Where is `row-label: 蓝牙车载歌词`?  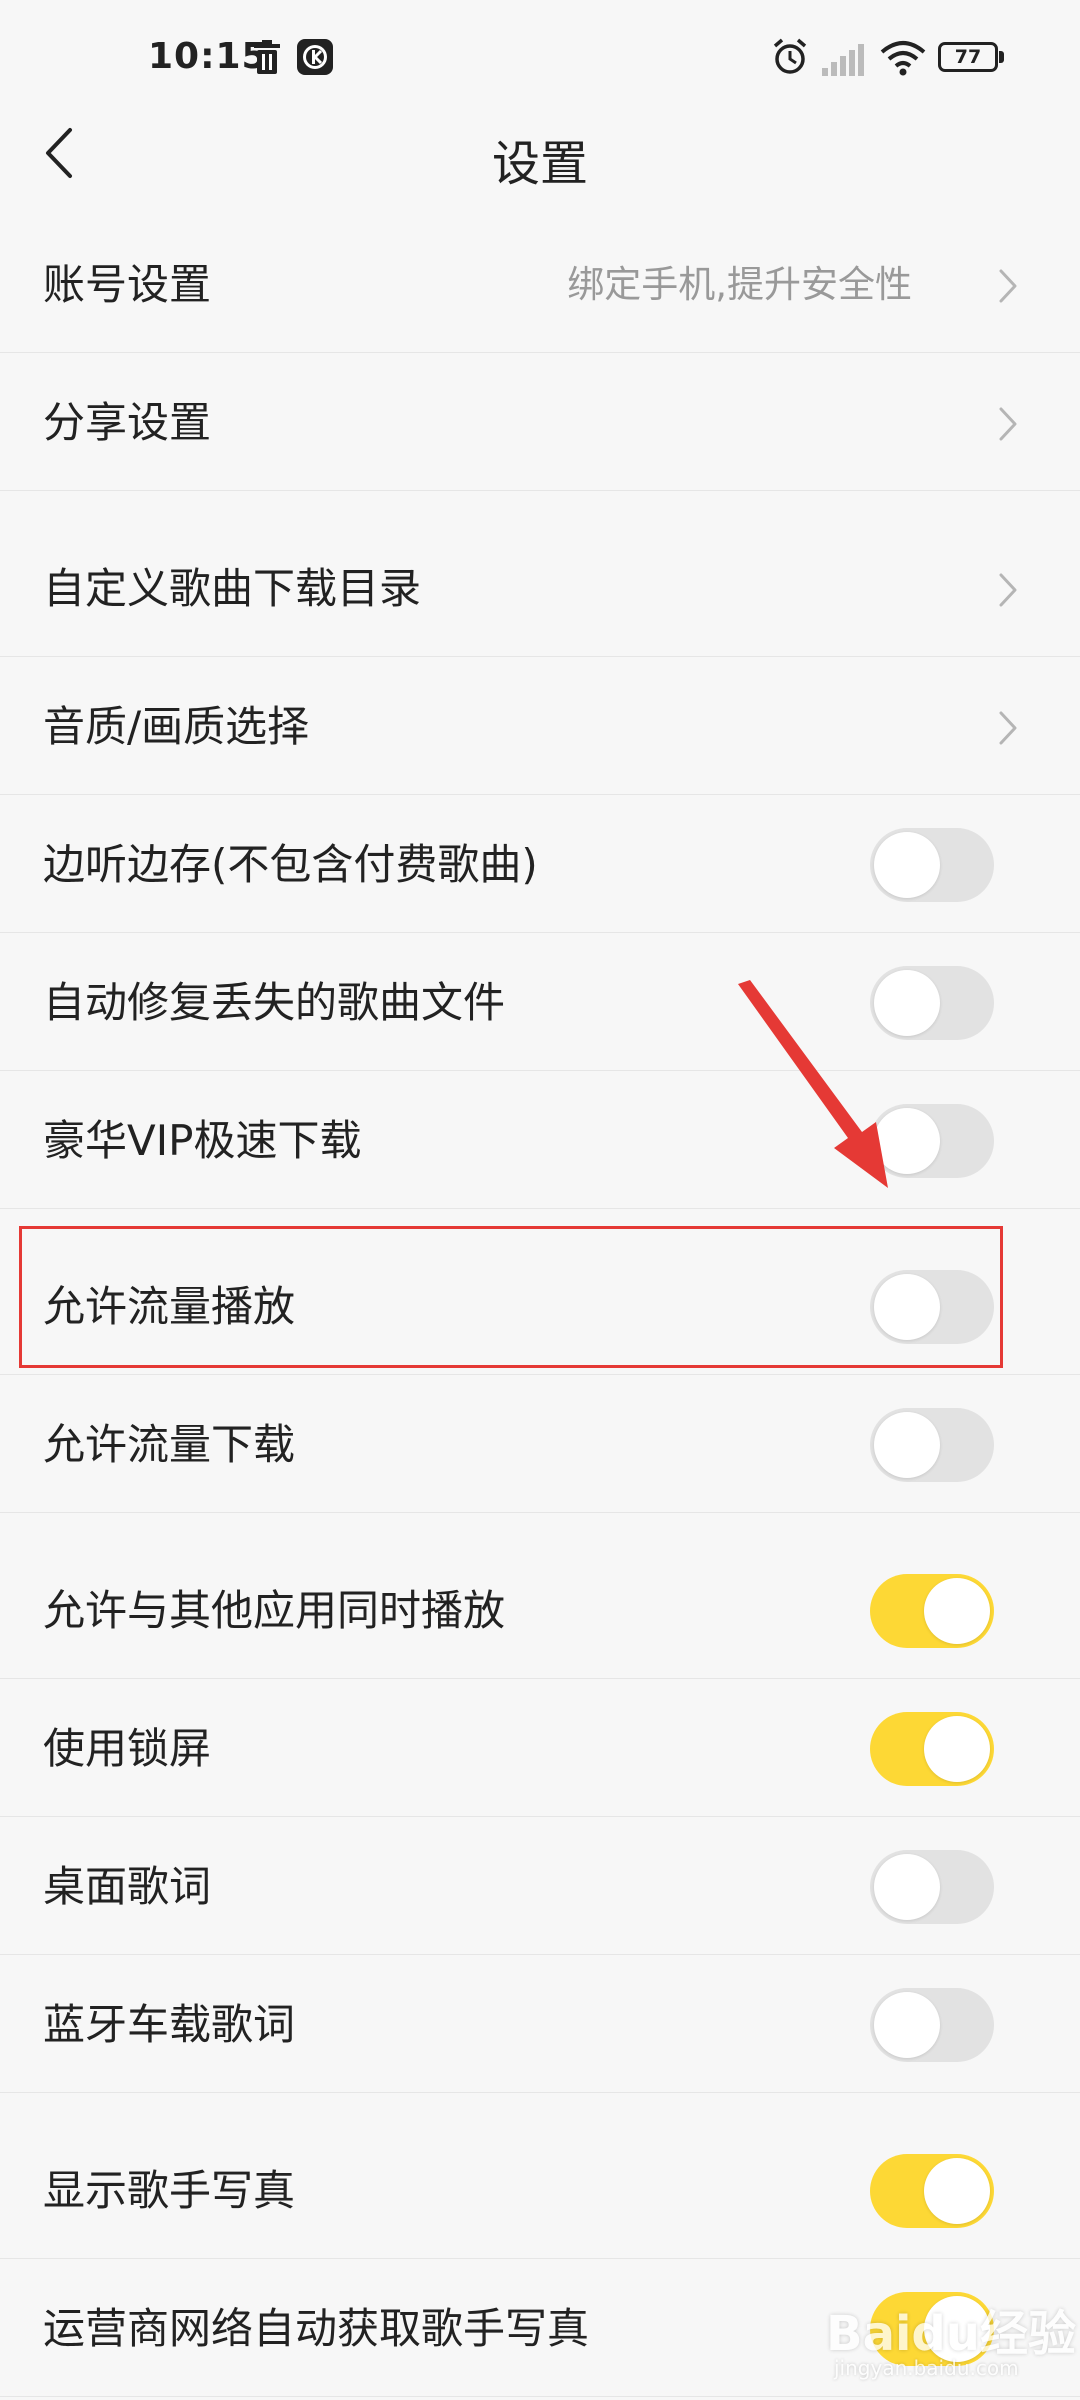 row-label: 蓝牙车载歌词 is located at coordinates (169, 2024).